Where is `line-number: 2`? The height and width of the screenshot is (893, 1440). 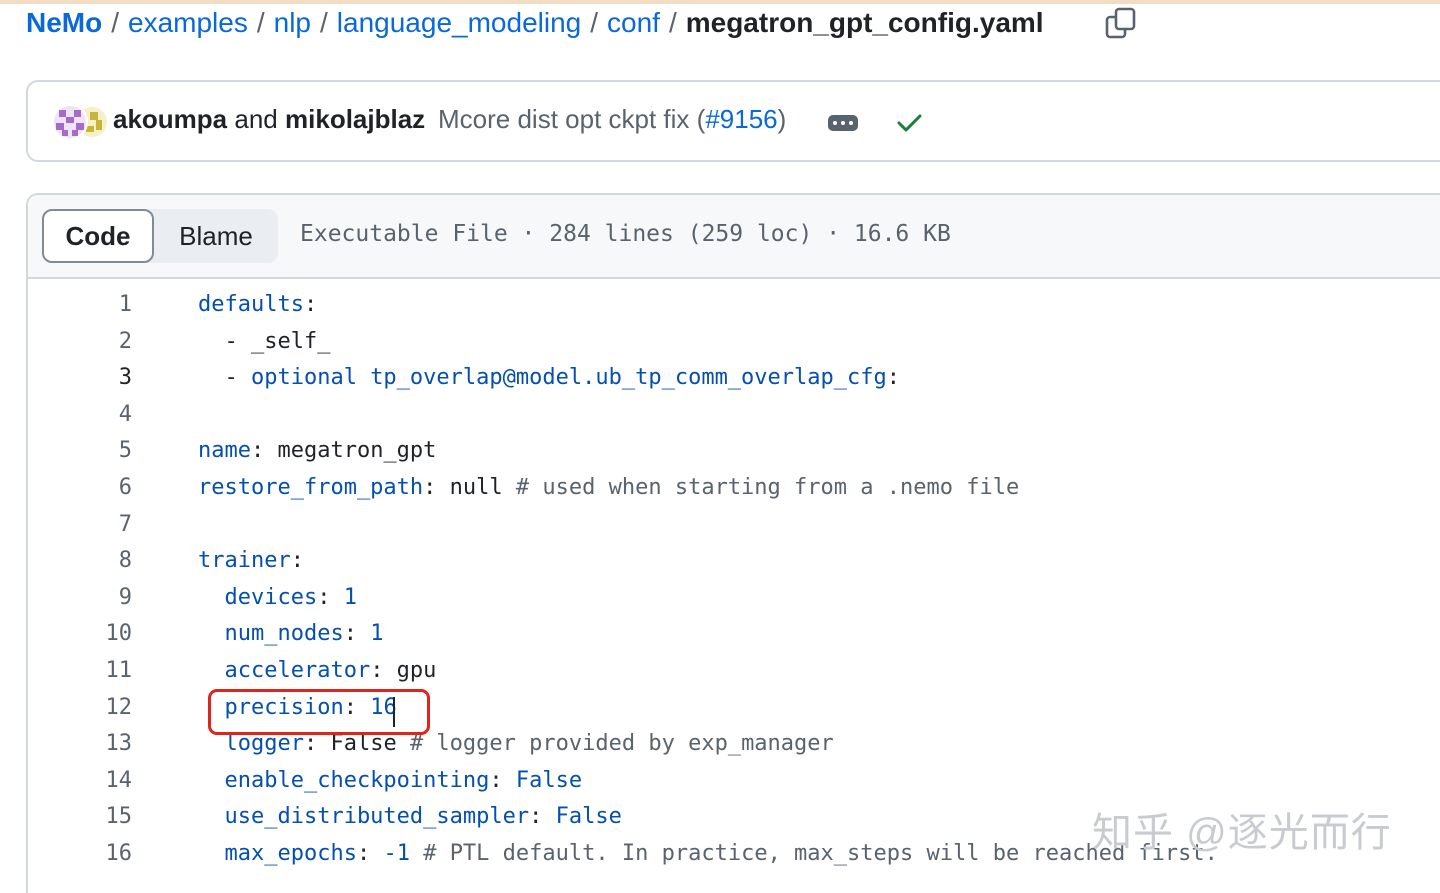
line-number: 2 is located at coordinates (92, 342).